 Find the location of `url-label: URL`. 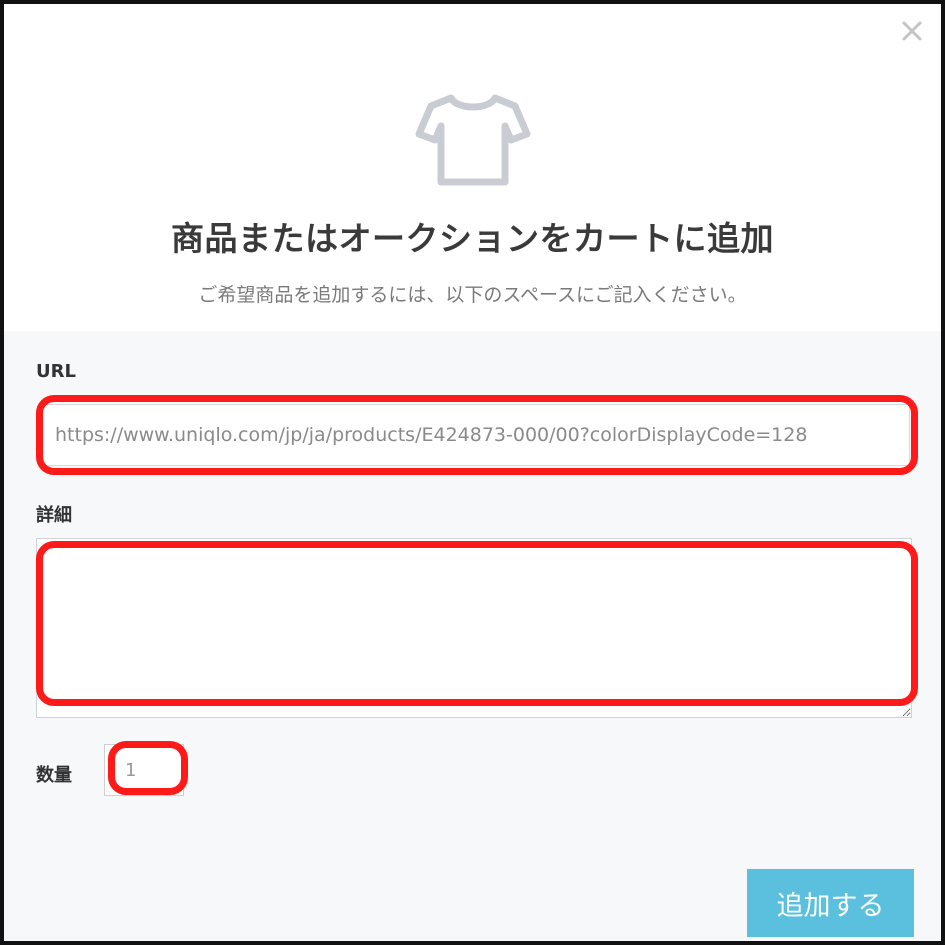

url-label: URL is located at coordinates (56, 371).